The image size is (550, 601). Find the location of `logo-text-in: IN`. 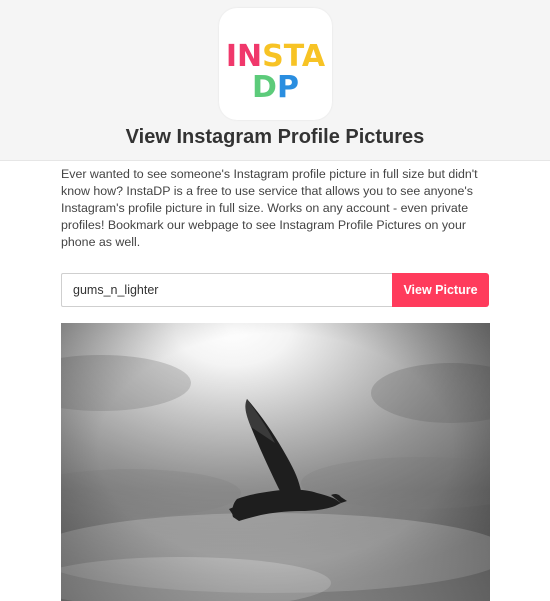

logo-text-in: IN is located at coordinates (244, 56).